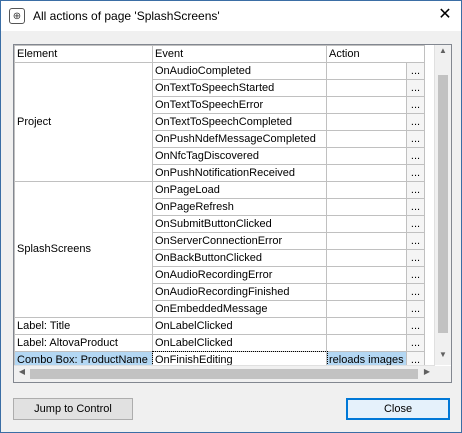 The width and height of the screenshot is (462, 433). What do you see at coordinates (231, 16) in the screenshot?
I see `title-bar: ⊕ All actions of page 'SplashScreens' ✕` at bounding box center [231, 16].